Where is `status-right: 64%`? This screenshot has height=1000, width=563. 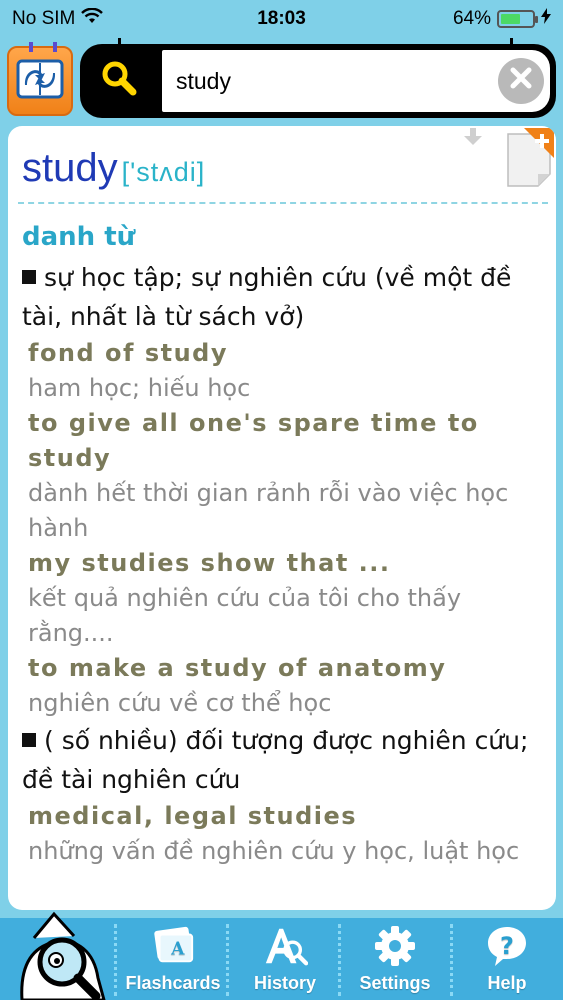 status-right: 64% is located at coordinates (502, 19).